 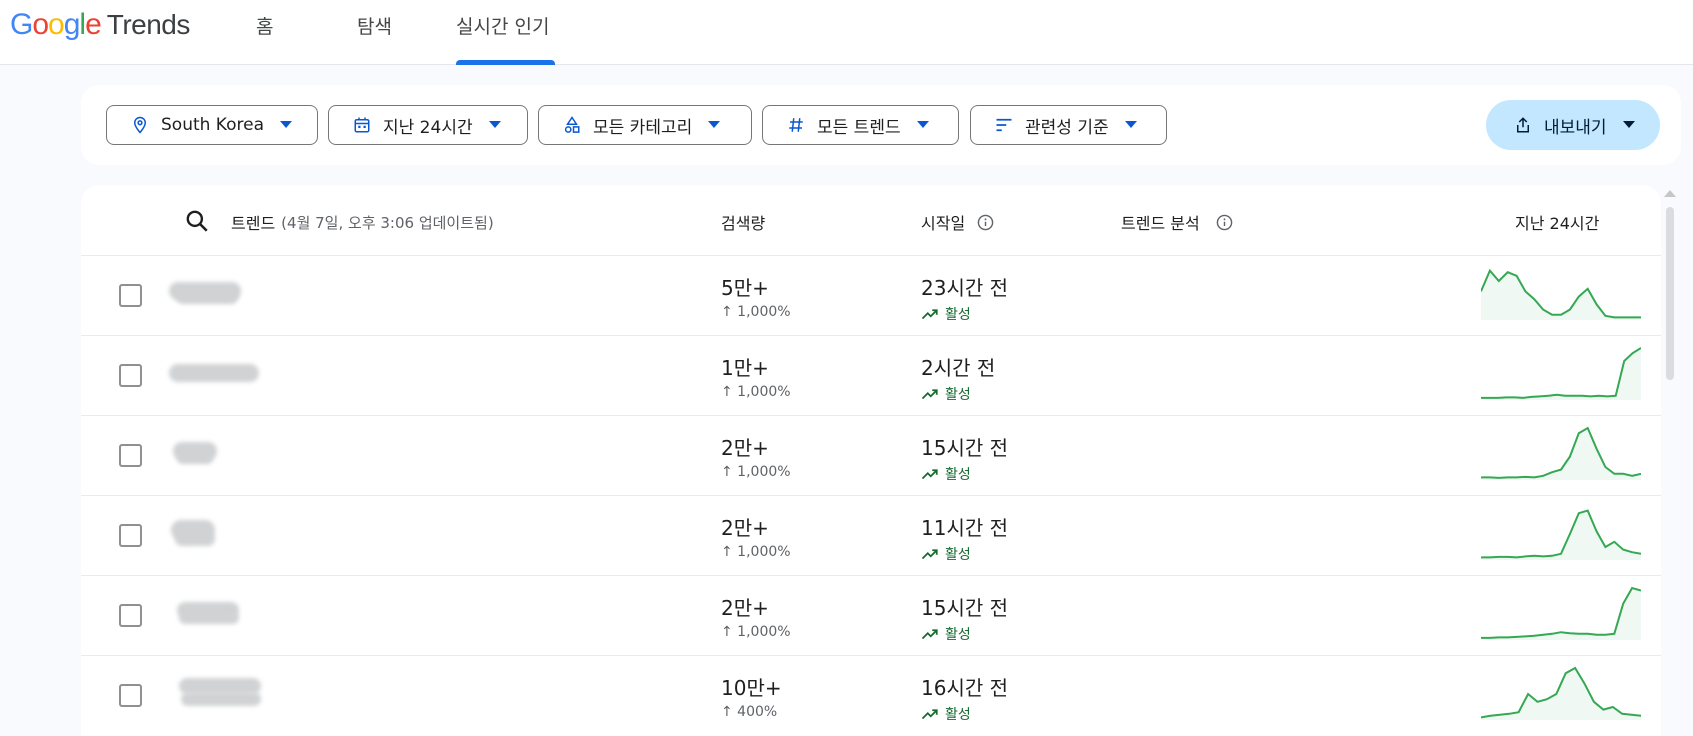 I want to click on tab-explore: 탐색, so click(x=374, y=32).